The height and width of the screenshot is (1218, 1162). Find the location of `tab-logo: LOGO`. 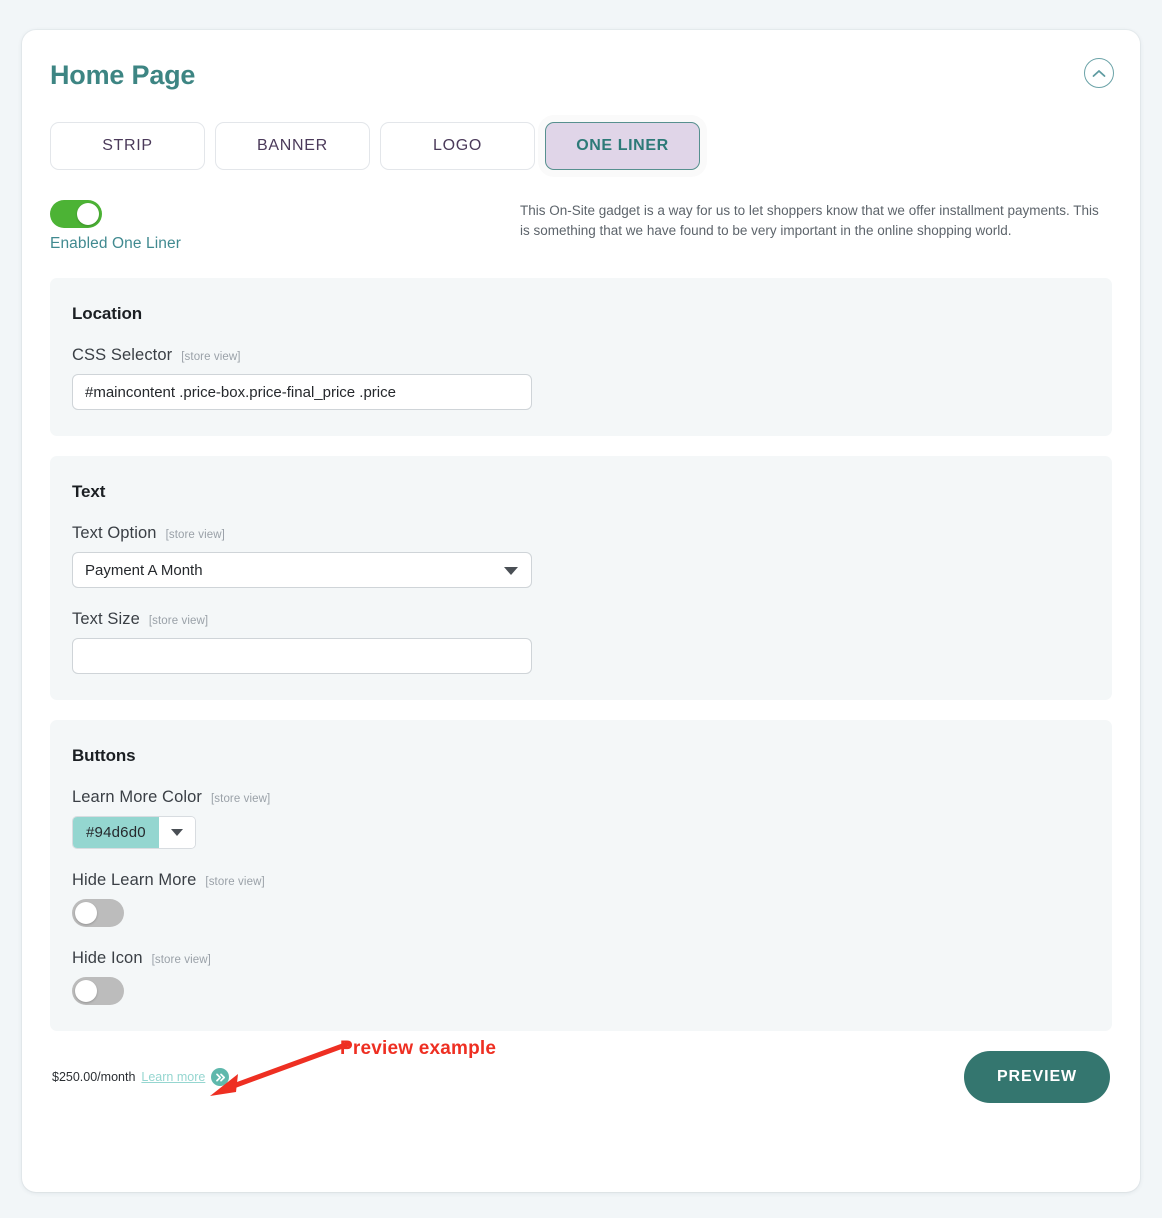

tab-logo: LOGO is located at coordinates (457, 146).